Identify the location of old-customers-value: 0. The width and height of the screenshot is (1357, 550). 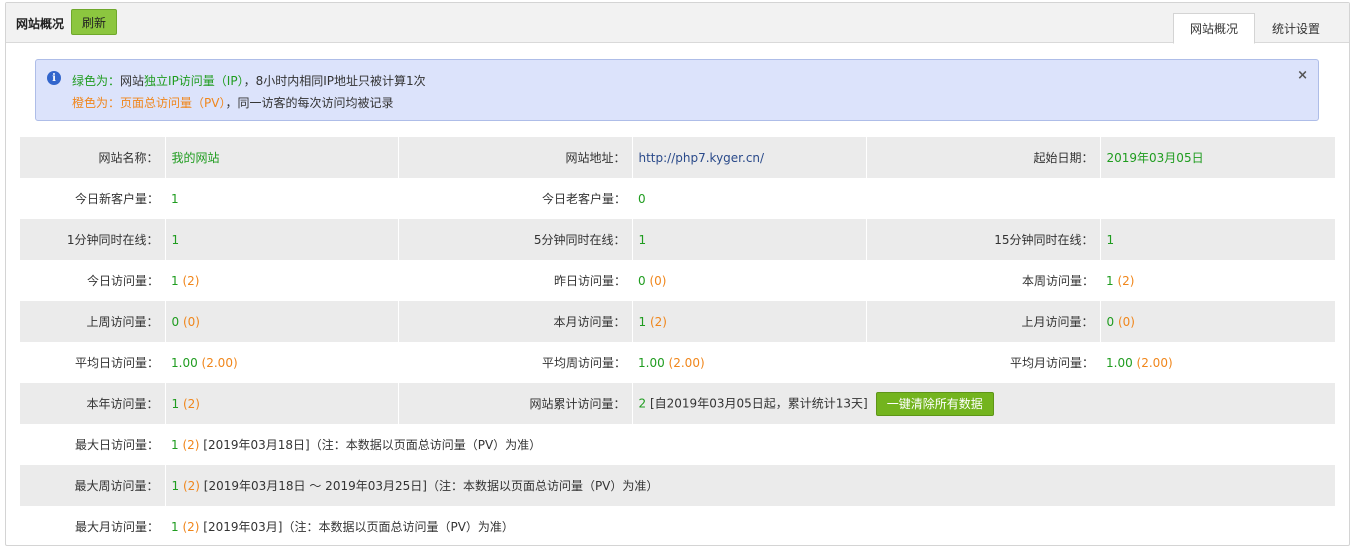
(642, 198).